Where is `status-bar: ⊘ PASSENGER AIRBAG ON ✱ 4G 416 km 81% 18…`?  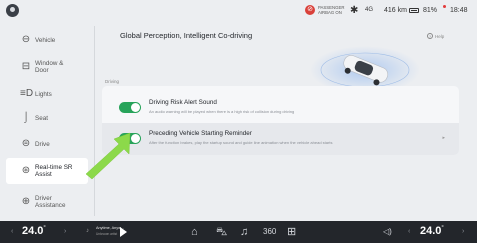 status-bar: ⊘ PASSENGER AIRBAG ON ✱ 4G 416 km 81% 18… is located at coordinates (238, 13).